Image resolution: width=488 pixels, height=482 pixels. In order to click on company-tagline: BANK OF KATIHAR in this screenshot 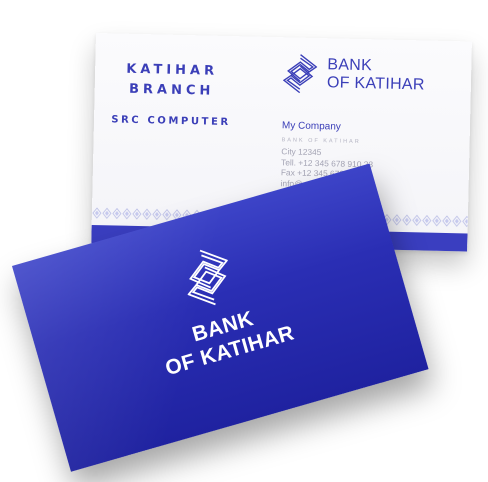, I will do `click(321, 140)`.